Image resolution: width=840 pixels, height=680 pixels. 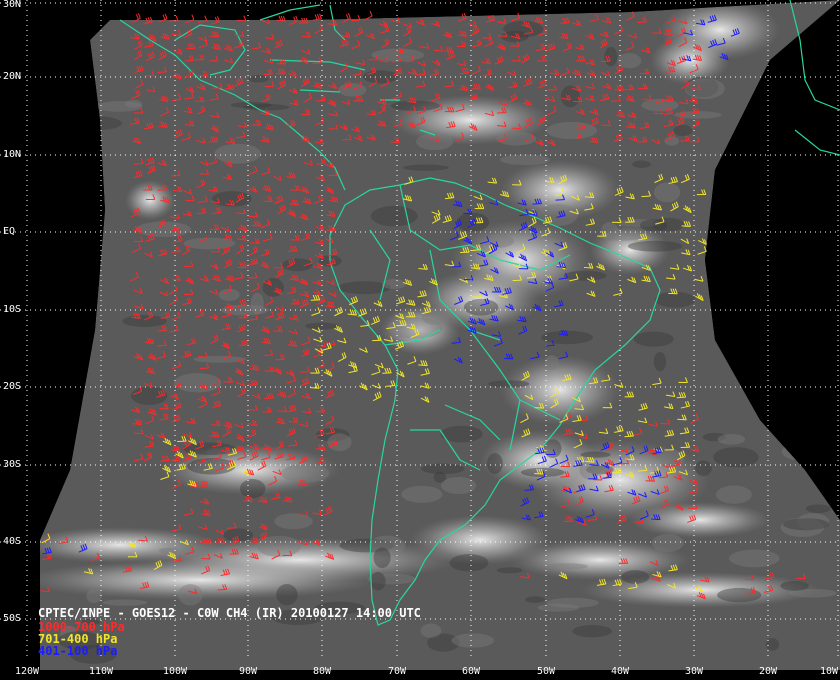 I want to click on longitude-label: 110W, so click(x=101, y=671).